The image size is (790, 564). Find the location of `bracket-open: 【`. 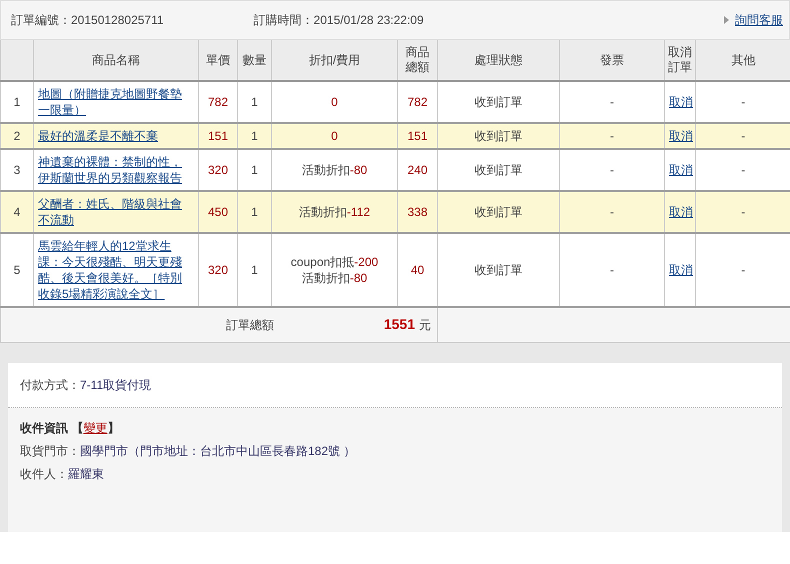

bracket-open: 【 is located at coordinates (77, 428).